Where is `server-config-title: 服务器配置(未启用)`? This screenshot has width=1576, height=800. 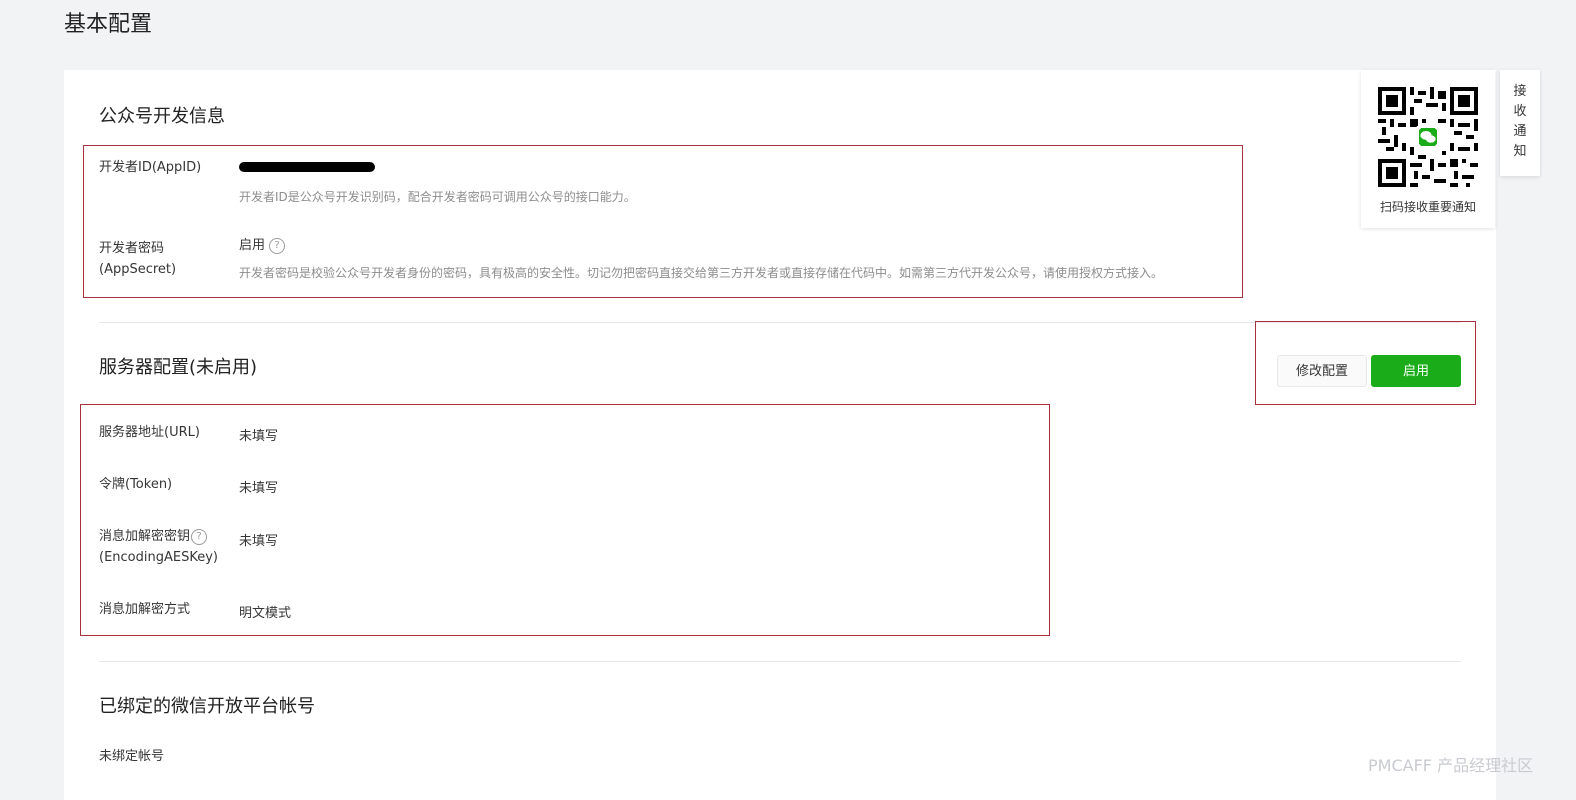
server-config-title: 服务器配置(未启用) is located at coordinates (178, 367).